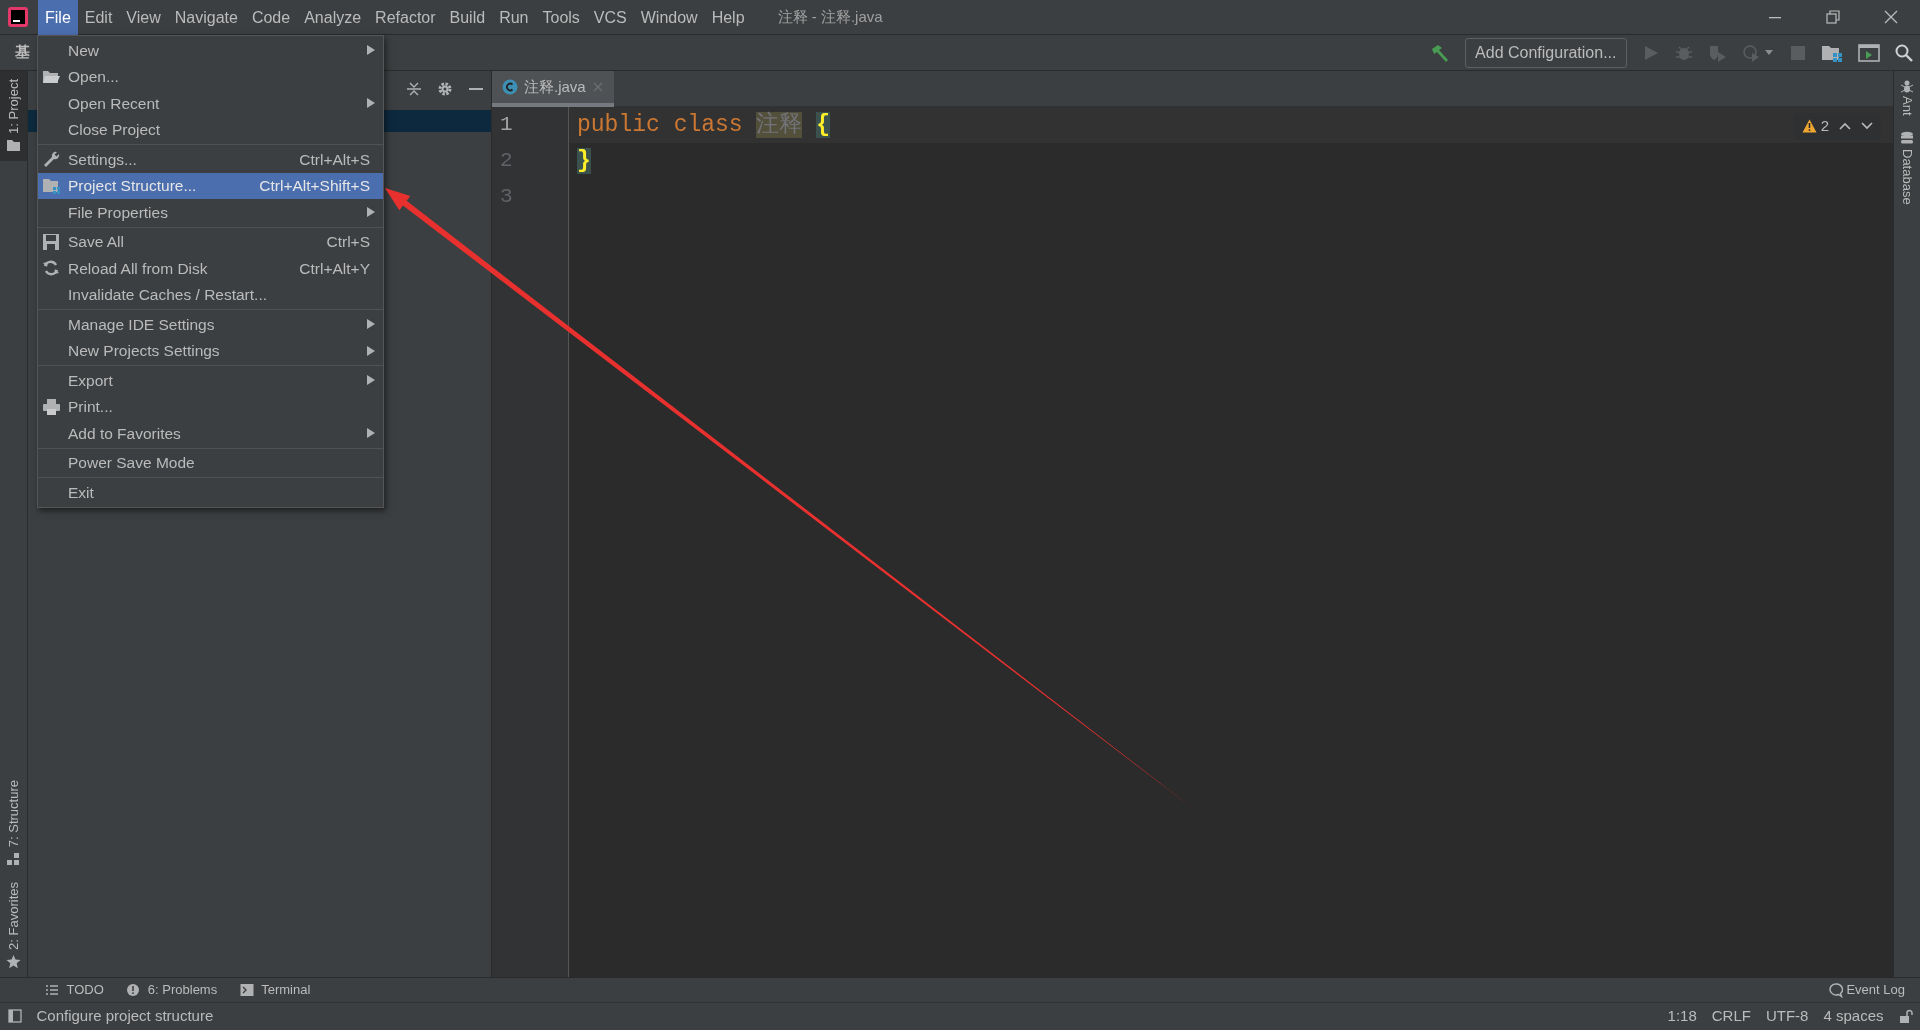 This screenshot has width=1920, height=1030. I want to click on status-item: 4 spaces, so click(1853, 1016).